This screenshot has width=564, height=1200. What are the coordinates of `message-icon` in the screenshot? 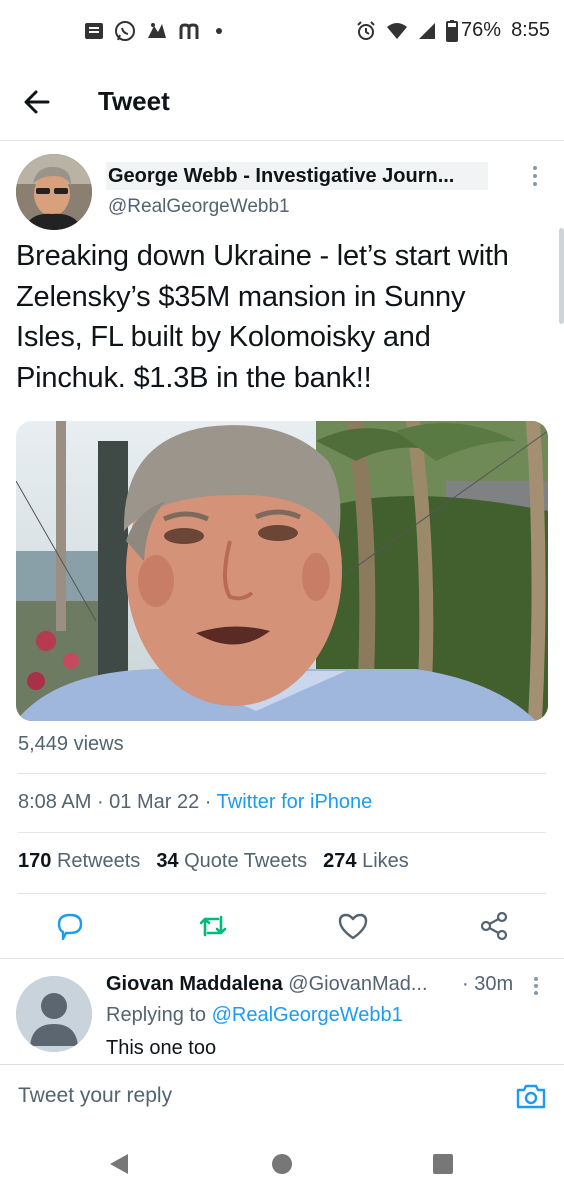 It's located at (94, 31).